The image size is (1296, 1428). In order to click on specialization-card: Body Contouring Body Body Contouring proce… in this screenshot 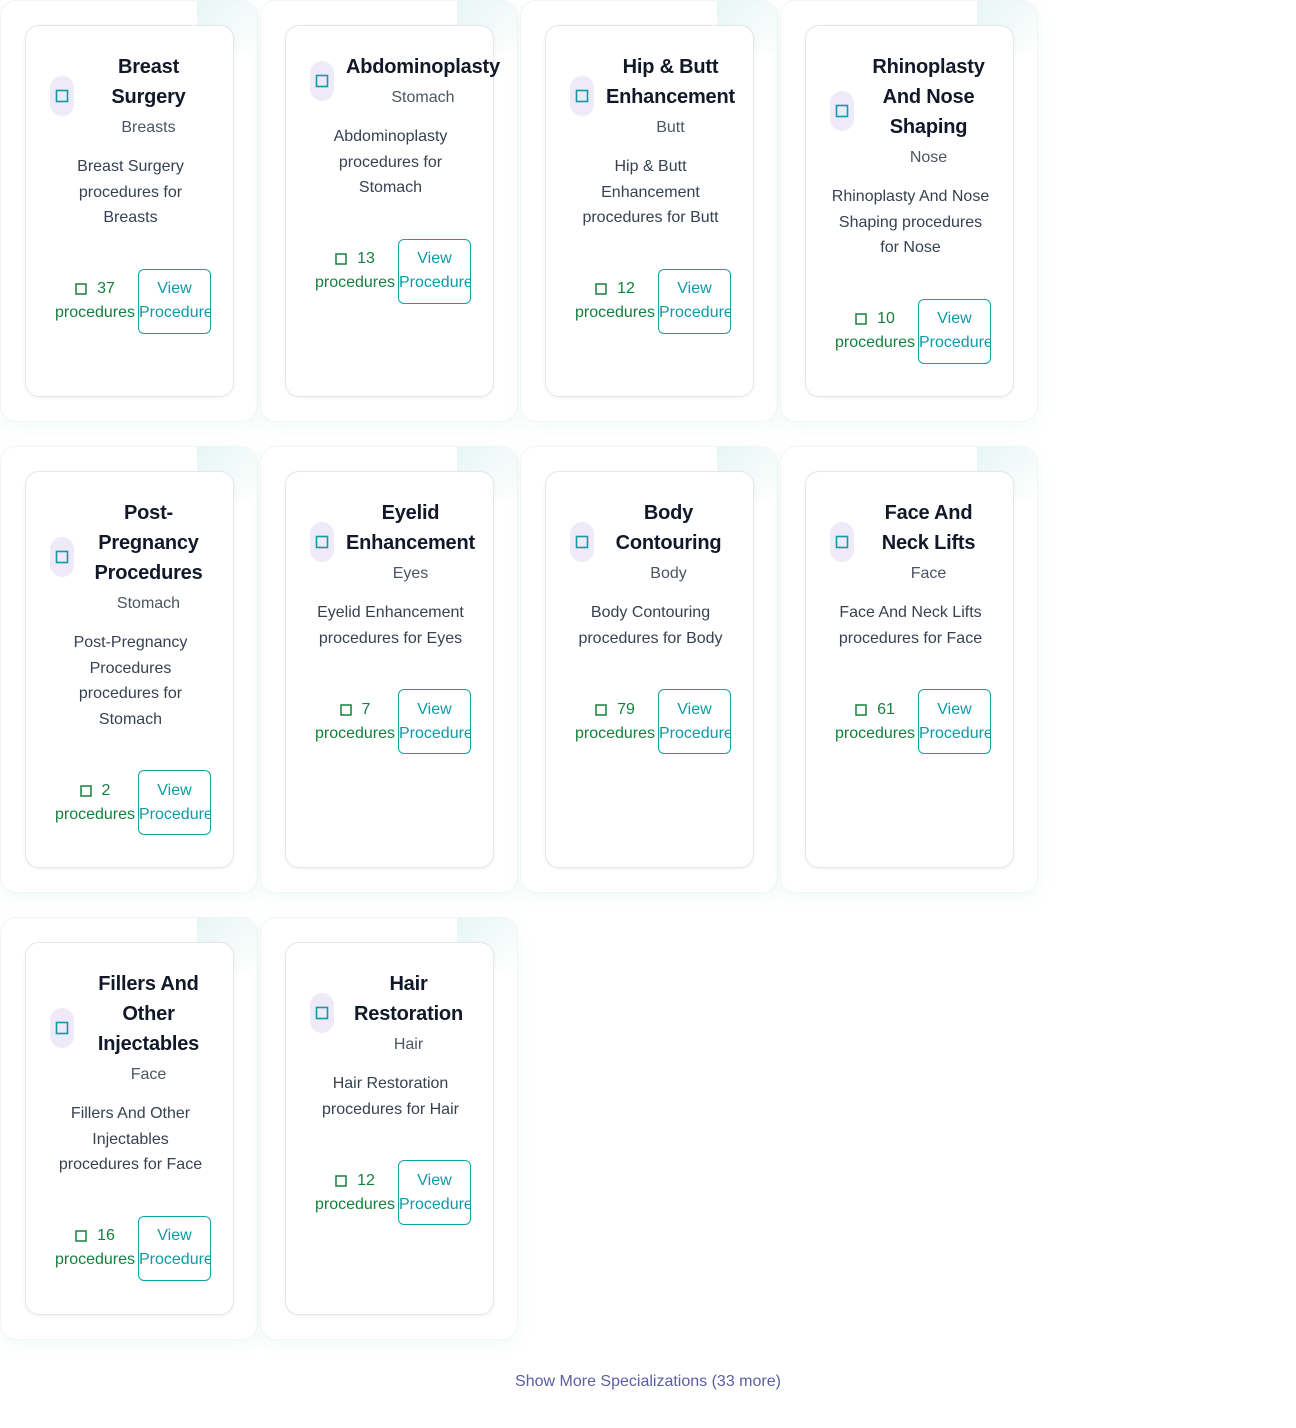, I will do `click(649, 669)`.